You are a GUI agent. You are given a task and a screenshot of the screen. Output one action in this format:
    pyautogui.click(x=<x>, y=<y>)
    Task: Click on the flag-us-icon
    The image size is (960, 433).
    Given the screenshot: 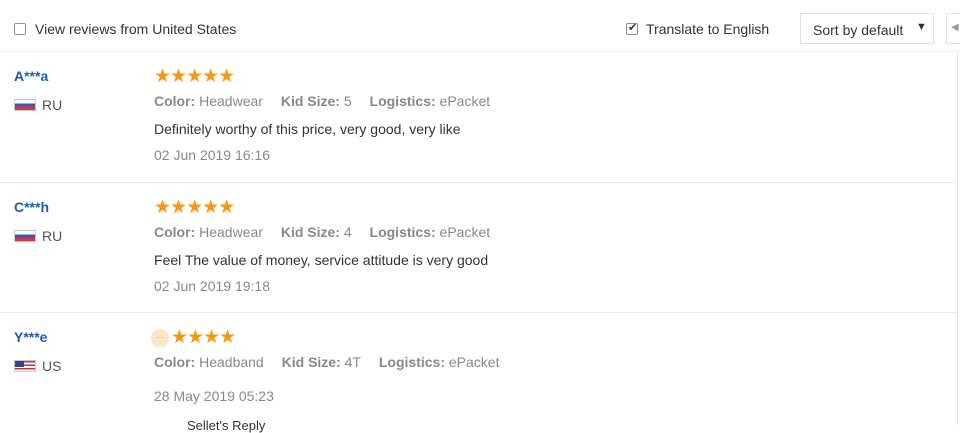 What is the action you would take?
    pyautogui.click(x=25, y=366)
    